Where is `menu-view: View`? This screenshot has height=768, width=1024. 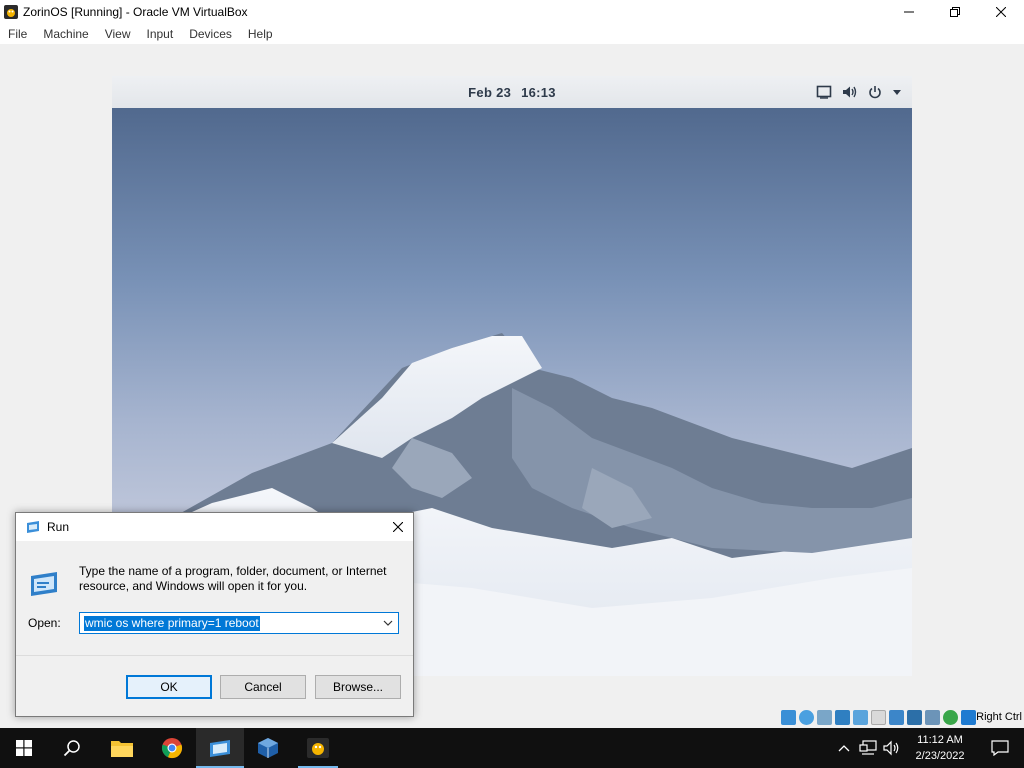
menu-view: View is located at coordinates (118, 34).